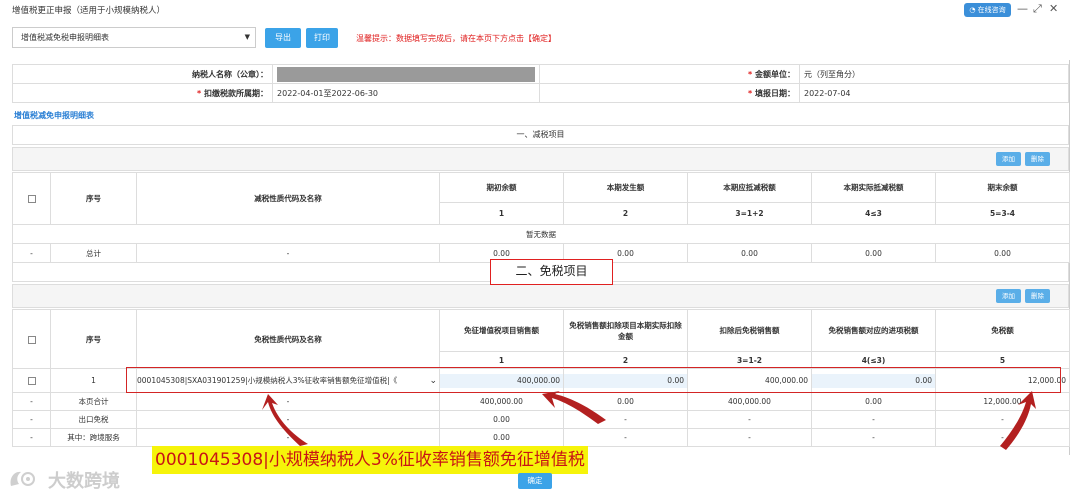  What do you see at coordinates (84, 481) in the screenshot?
I see `watermark-text: 大数跨境` at bounding box center [84, 481].